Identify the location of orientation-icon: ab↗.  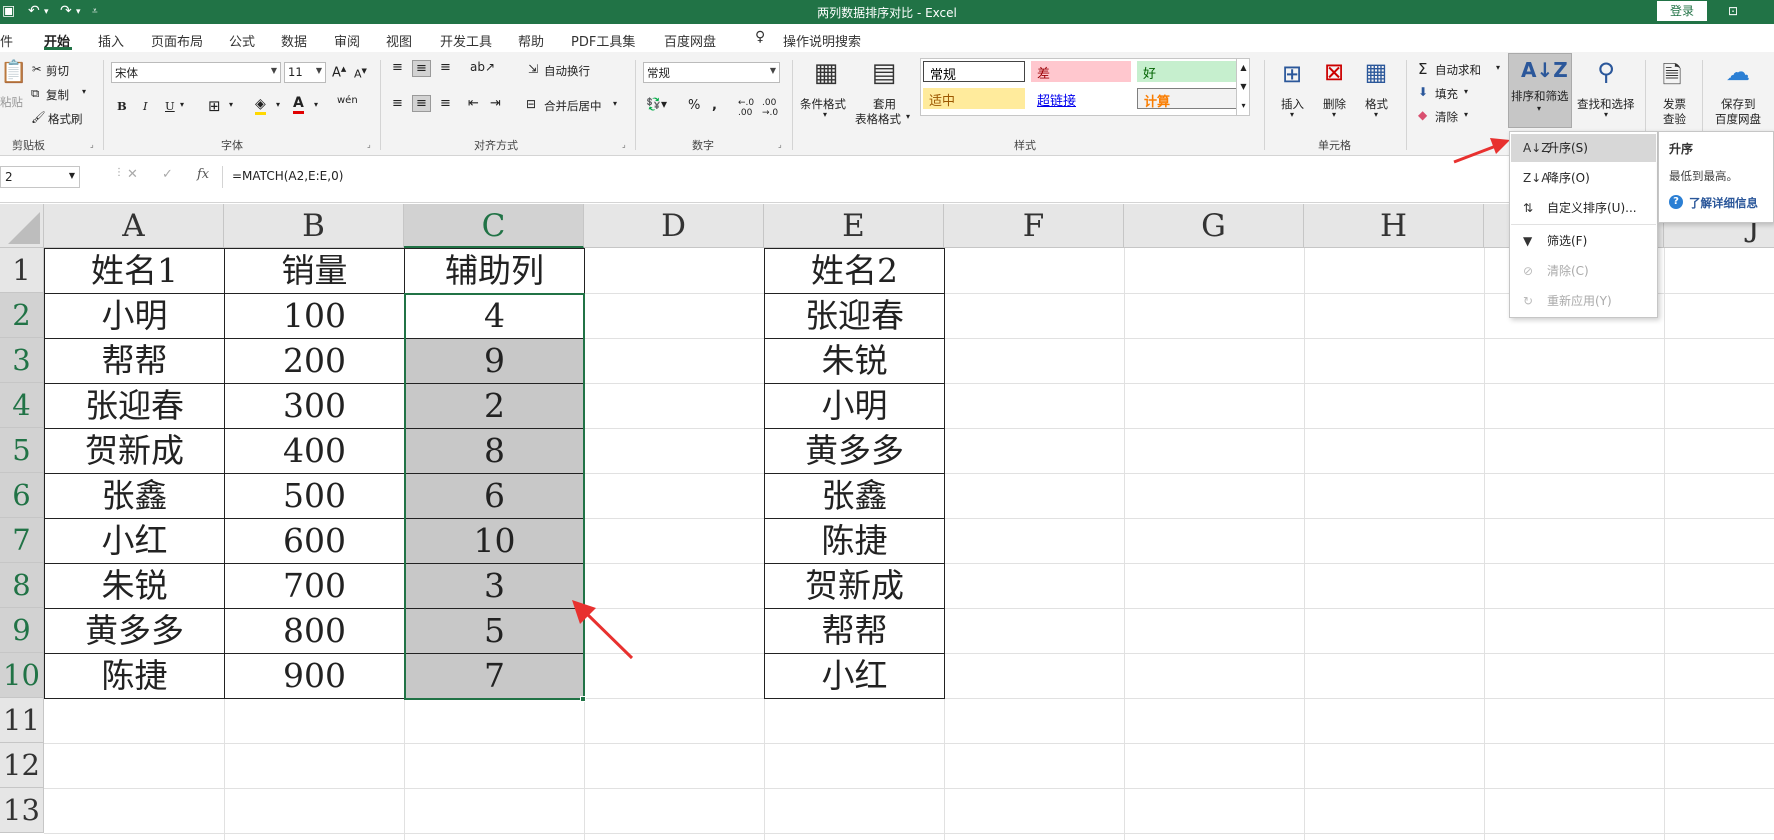
(482, 67).